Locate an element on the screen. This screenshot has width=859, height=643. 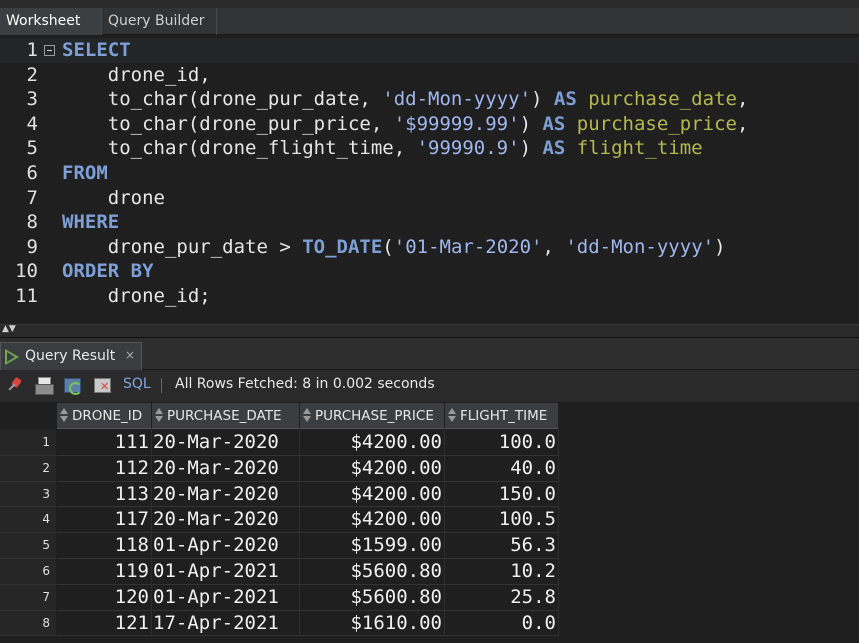
result-tab-bar: Query Result × is located at coordinates (429, 354).